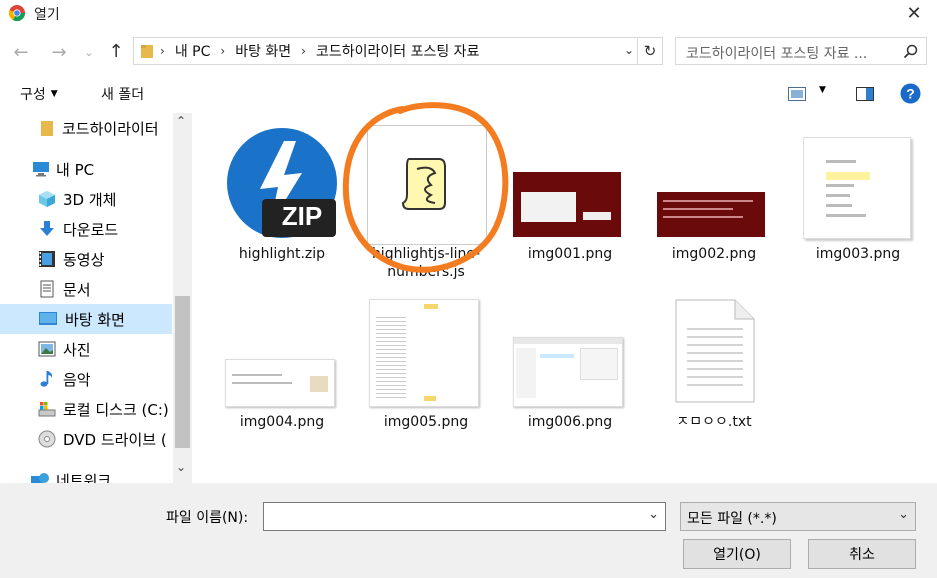  What do you see at coordinates (425, 187) in the screenshot?
I see `highlight-annotation-circle` at bounding box center [425, 187].